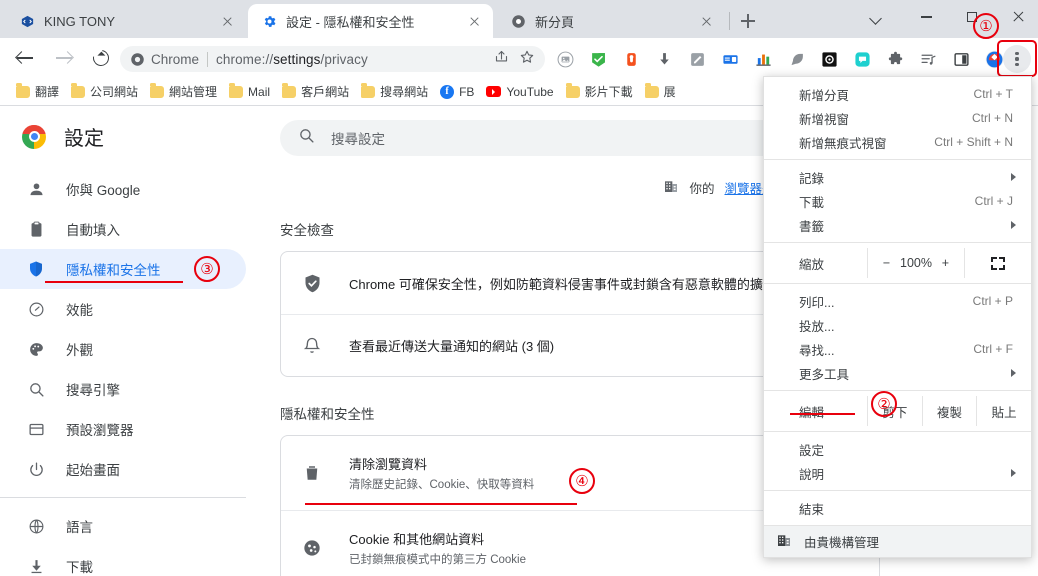  What do you see at coordinates (973, 142) in the screenshot?
I see `menu-item-accelerator: Ctrl + Shift + N` at bounding box center [973, 142].